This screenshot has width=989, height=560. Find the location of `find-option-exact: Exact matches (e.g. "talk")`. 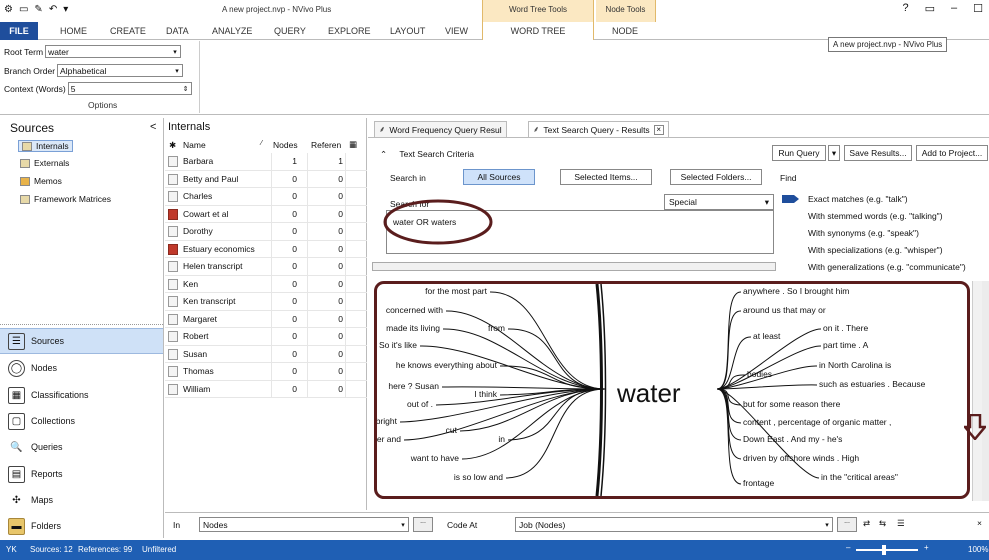

find-option-exact: Exact matches (e.g. "talk") is located at coordinates (858, 199).